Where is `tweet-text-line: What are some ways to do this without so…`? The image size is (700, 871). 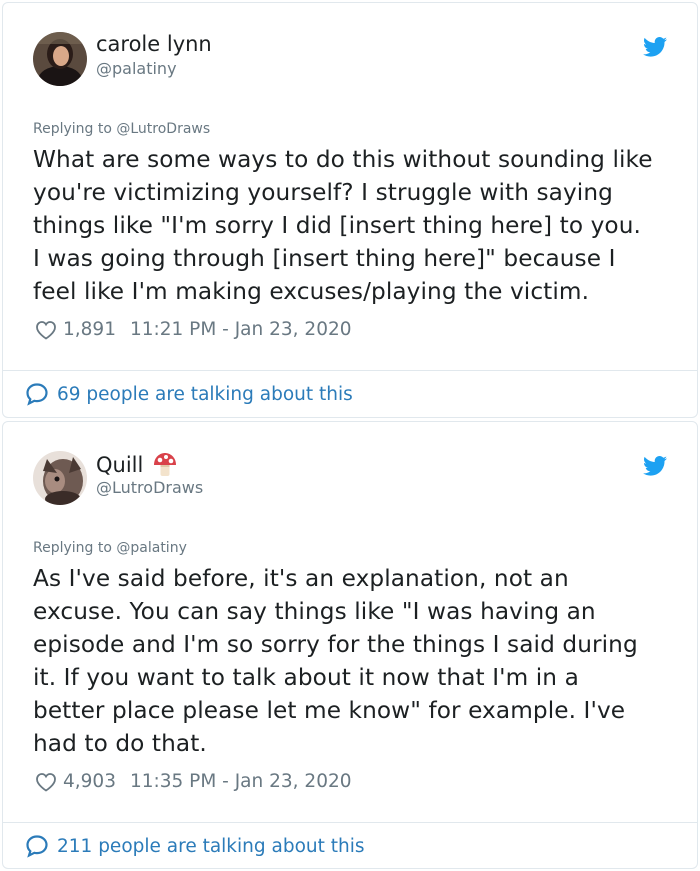 tweet-text-line: What are some ways to do this without so… is located at coordinates (343, 159).